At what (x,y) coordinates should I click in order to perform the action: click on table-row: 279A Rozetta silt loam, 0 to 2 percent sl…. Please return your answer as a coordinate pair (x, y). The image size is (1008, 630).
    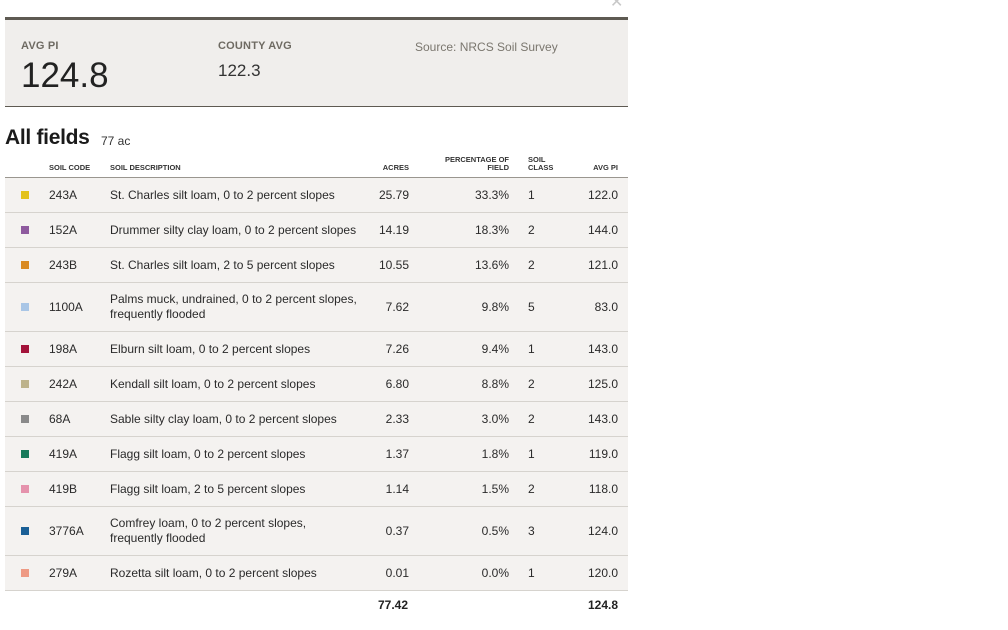
    Looking at the image, I should click on (316, 573).